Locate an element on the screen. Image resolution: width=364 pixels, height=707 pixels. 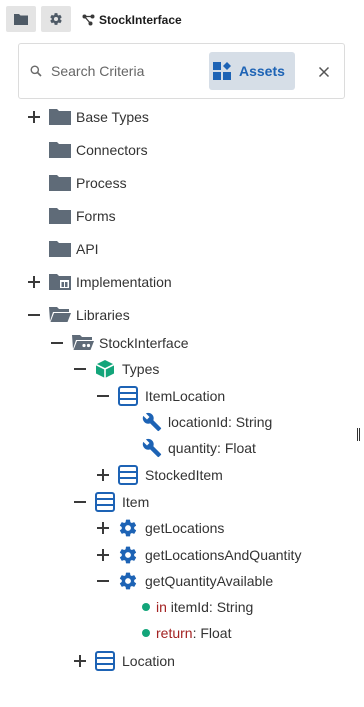
param-type: : String is located at coordinates (231, 607).